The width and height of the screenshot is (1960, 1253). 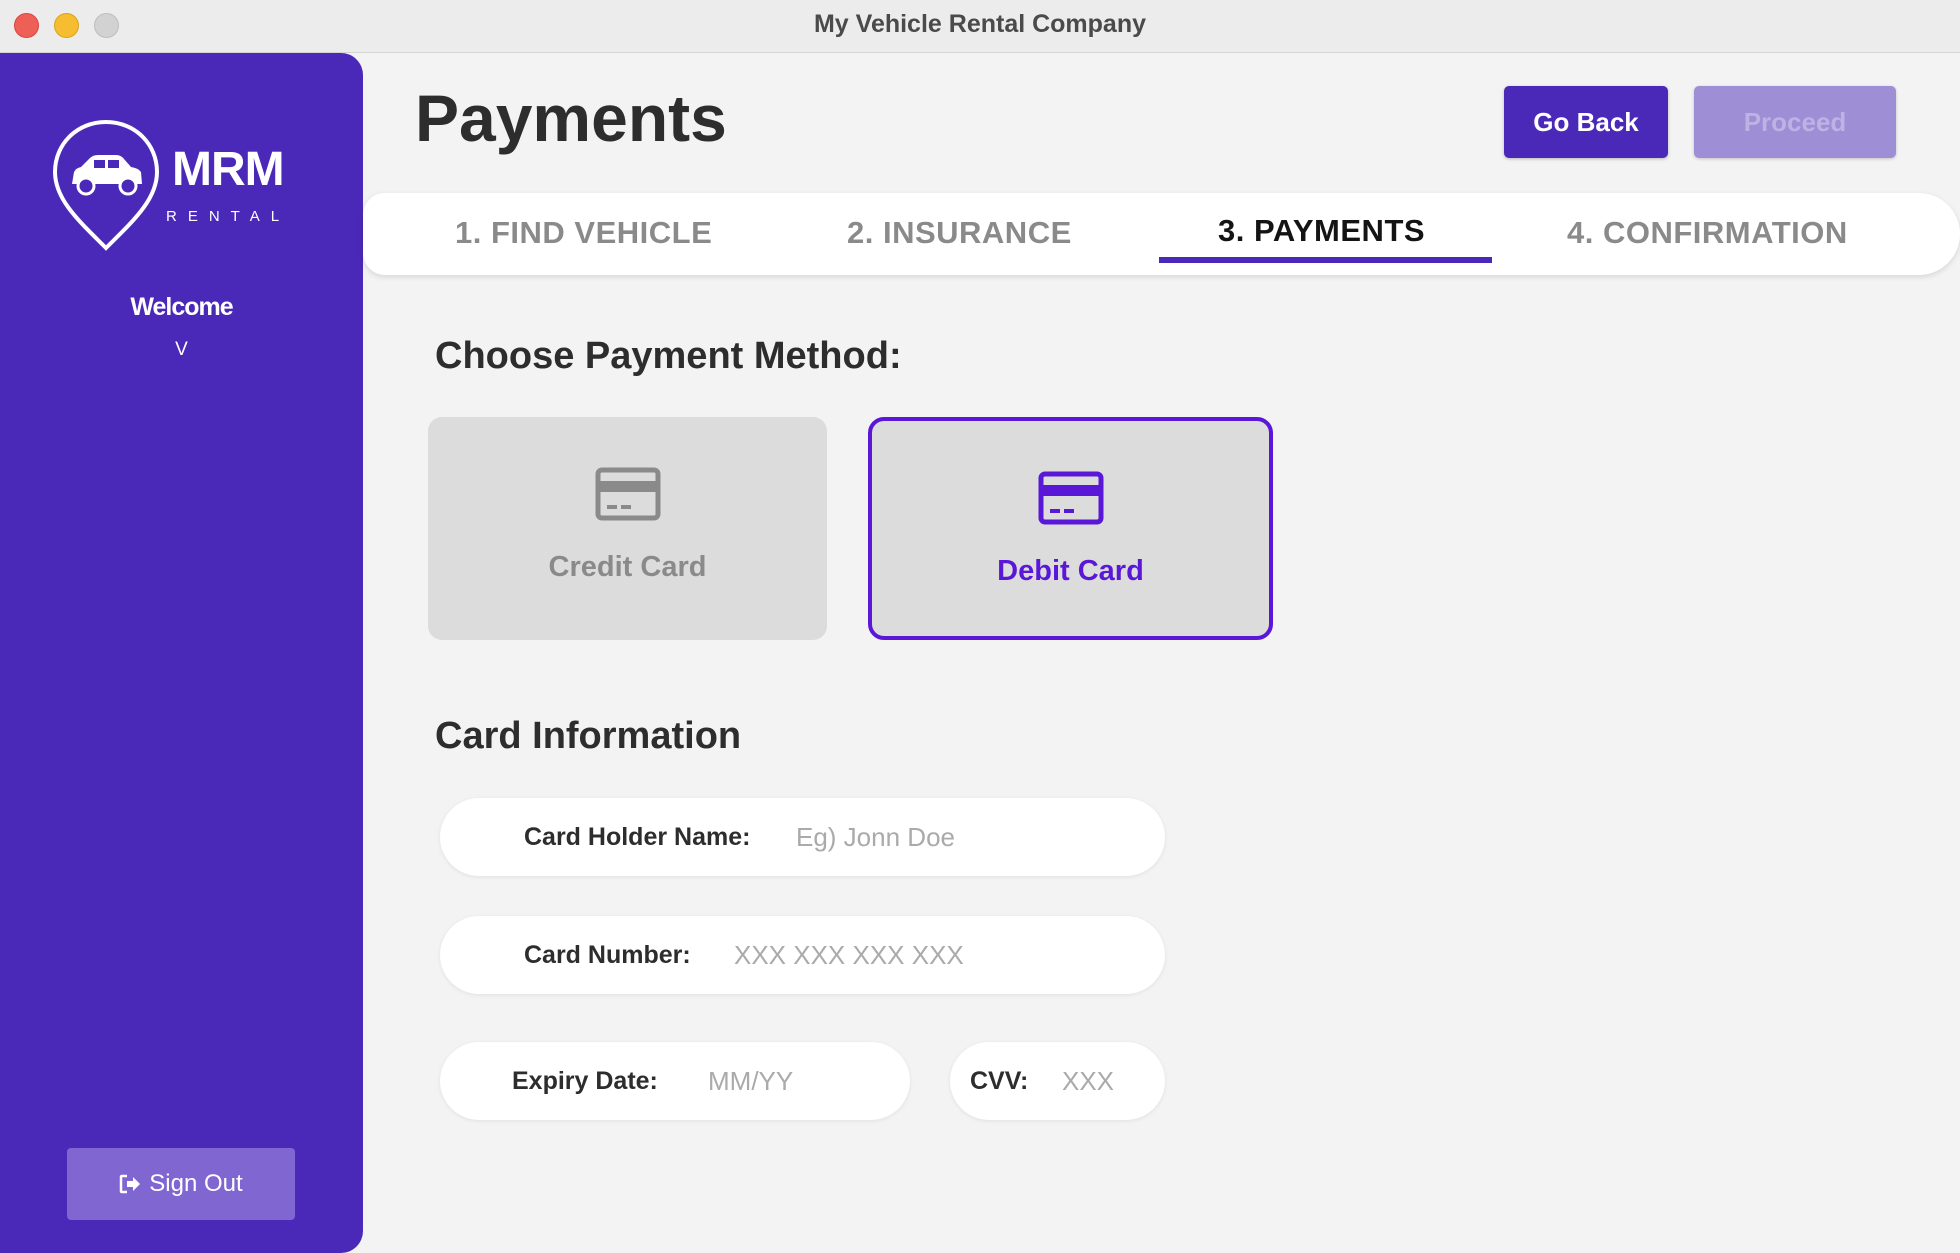 I want to click on sign-out-icon, so click(x=130, y=1184).